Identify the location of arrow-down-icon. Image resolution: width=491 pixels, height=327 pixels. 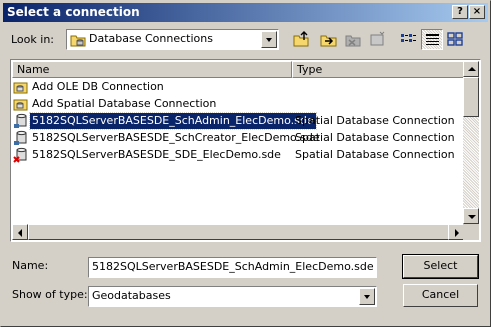
(472, 217).